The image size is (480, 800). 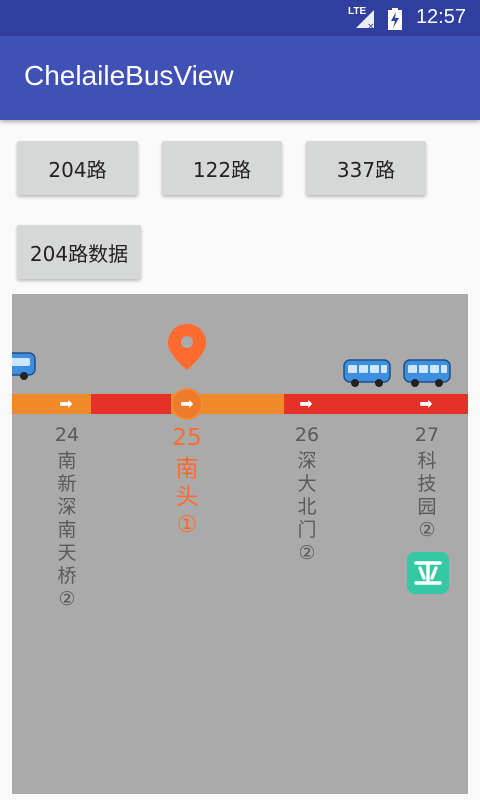 I want to click on station-name-char: 北, so click(x=307, y=507).